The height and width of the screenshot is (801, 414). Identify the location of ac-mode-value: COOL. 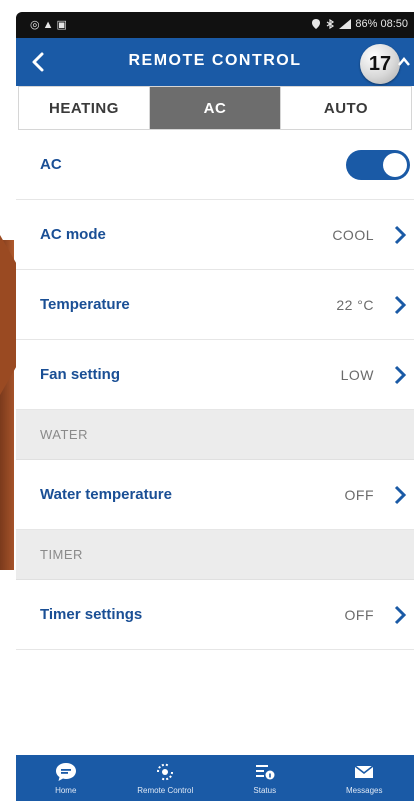
(353, 235).